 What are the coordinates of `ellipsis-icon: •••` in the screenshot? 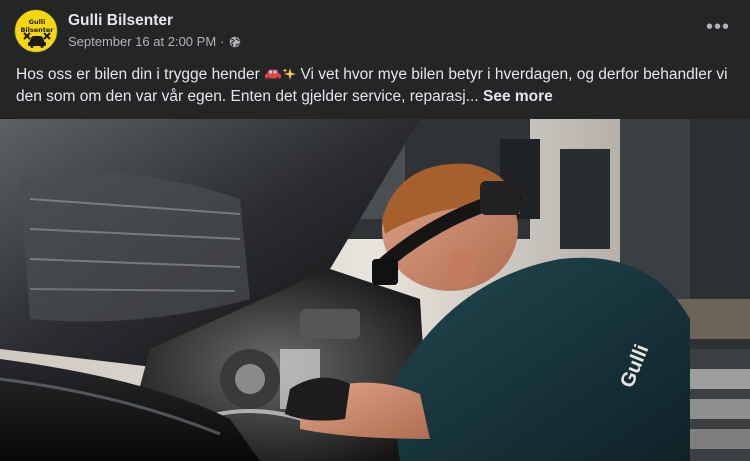 It's located at (717, 27).